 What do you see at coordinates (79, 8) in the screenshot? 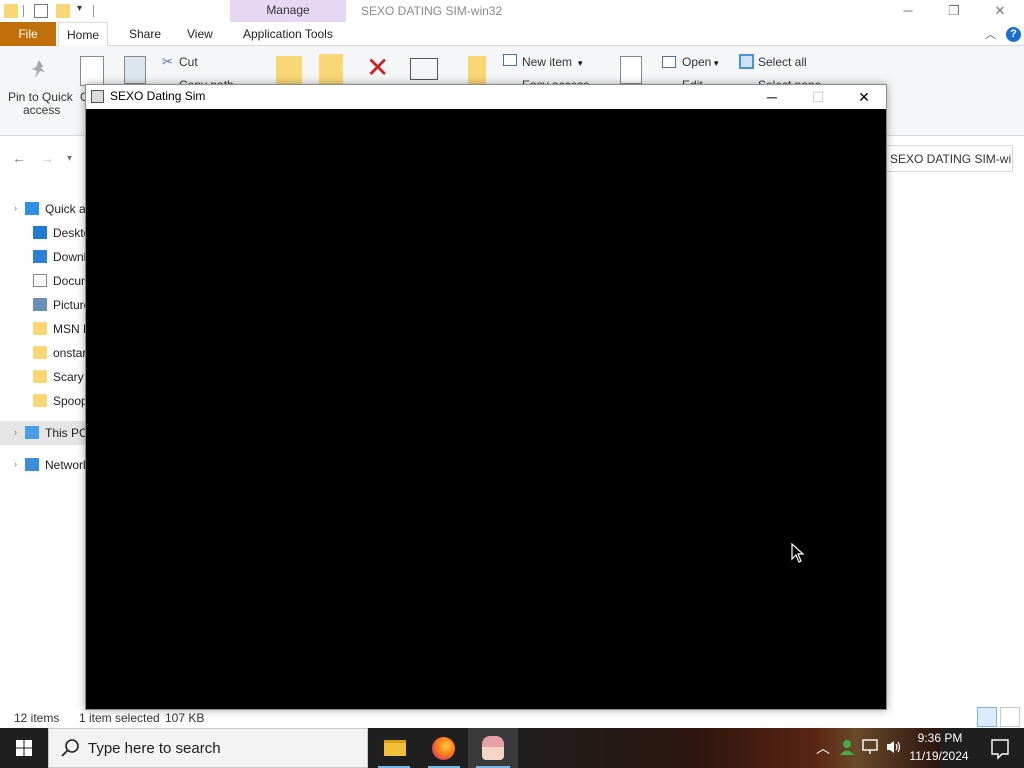
I see `qat-dropdown-icon: ▾` at bounding box center [79, 8].